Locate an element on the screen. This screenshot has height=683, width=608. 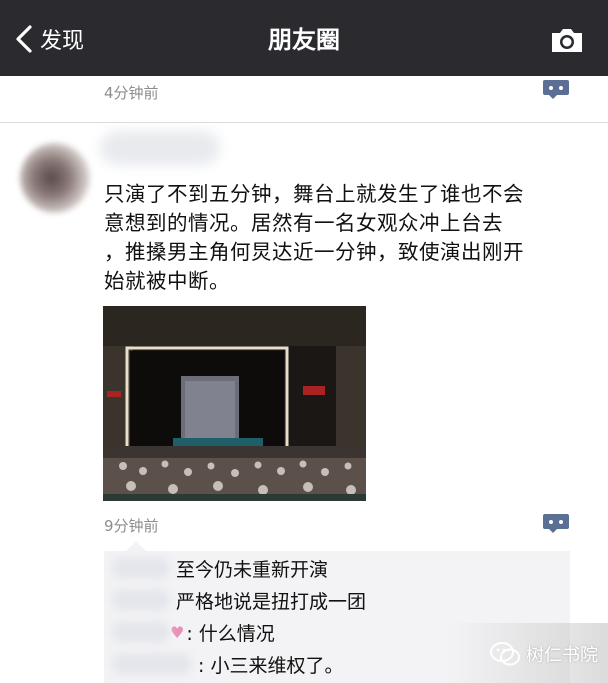
list-item: ♥ : 什么情况 is located at coordinates (189, 632).